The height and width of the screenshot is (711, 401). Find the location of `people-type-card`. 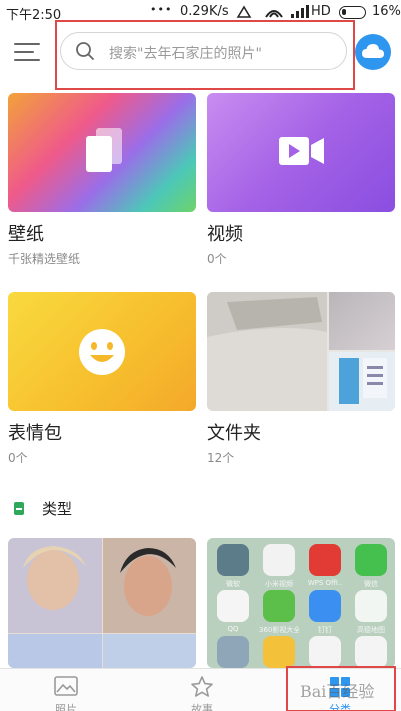

people-type-card is located at coordinates (102, 603).